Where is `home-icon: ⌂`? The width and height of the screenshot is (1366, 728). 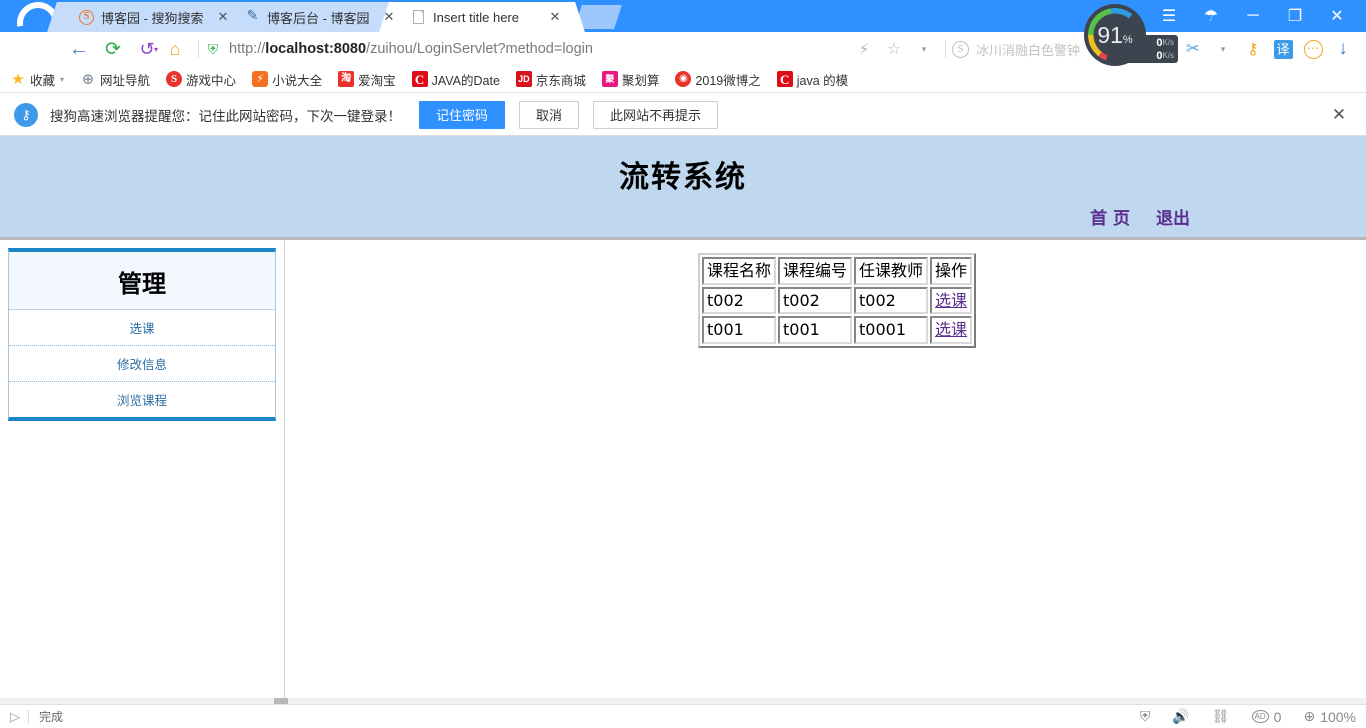
home-icon: ⌂ is located at coordinates (175, 49).